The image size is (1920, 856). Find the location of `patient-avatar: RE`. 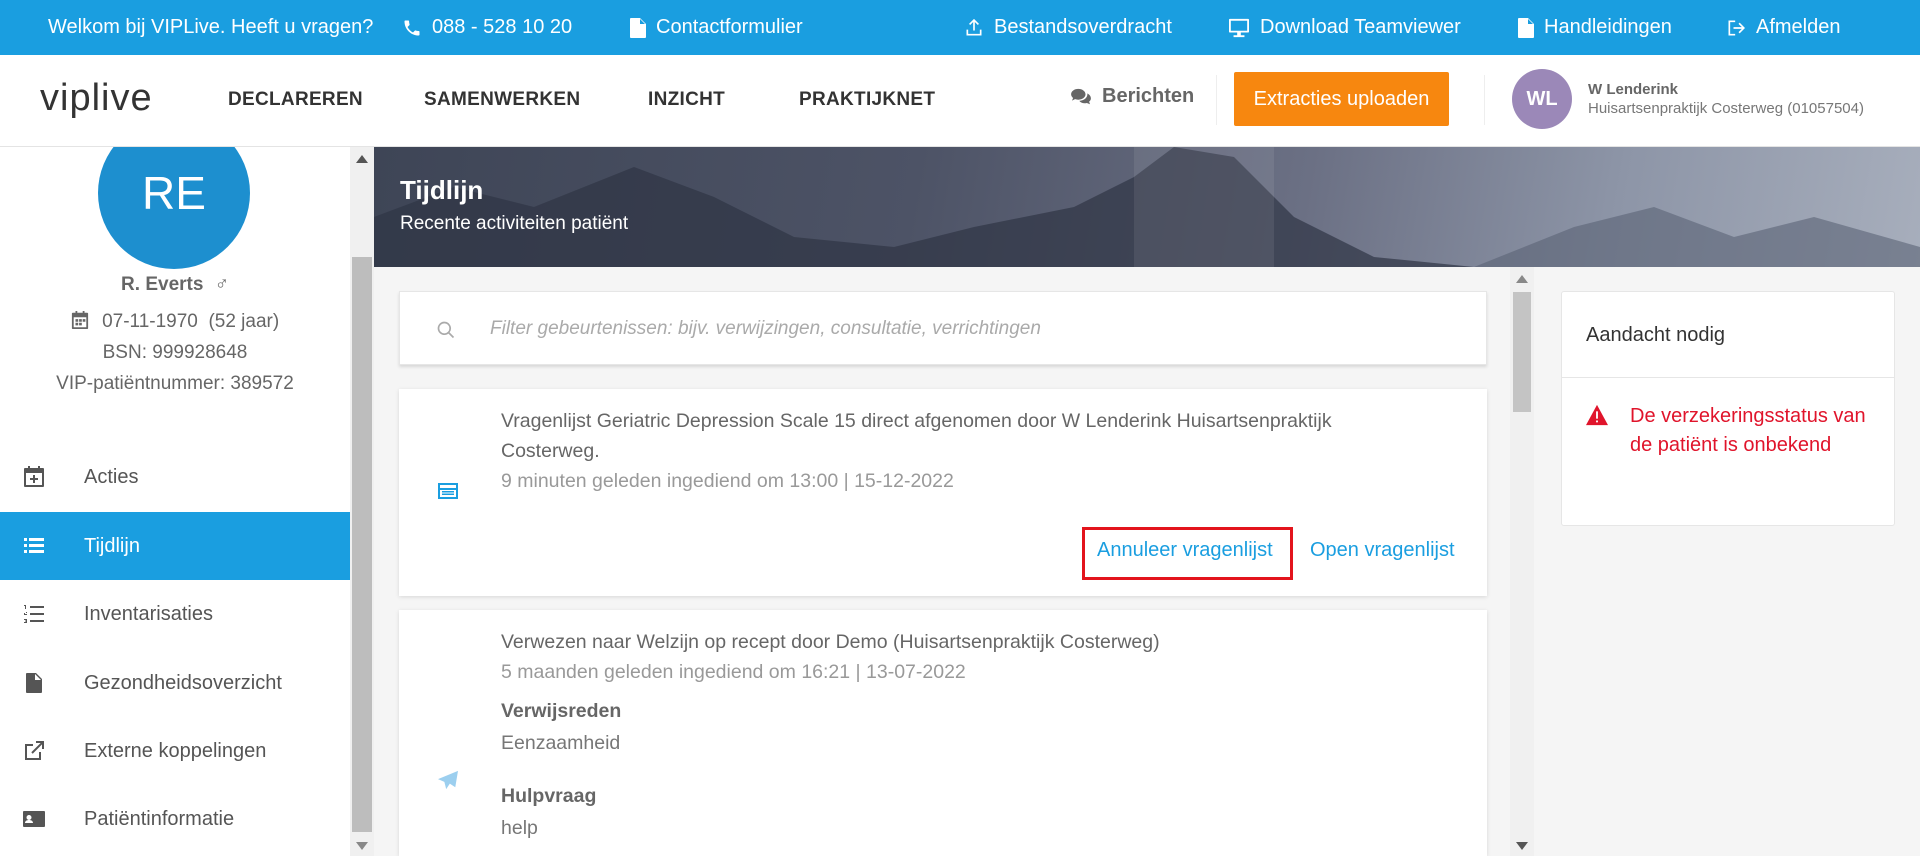

patient-avatar: RE is located at coordinates (174, 208).